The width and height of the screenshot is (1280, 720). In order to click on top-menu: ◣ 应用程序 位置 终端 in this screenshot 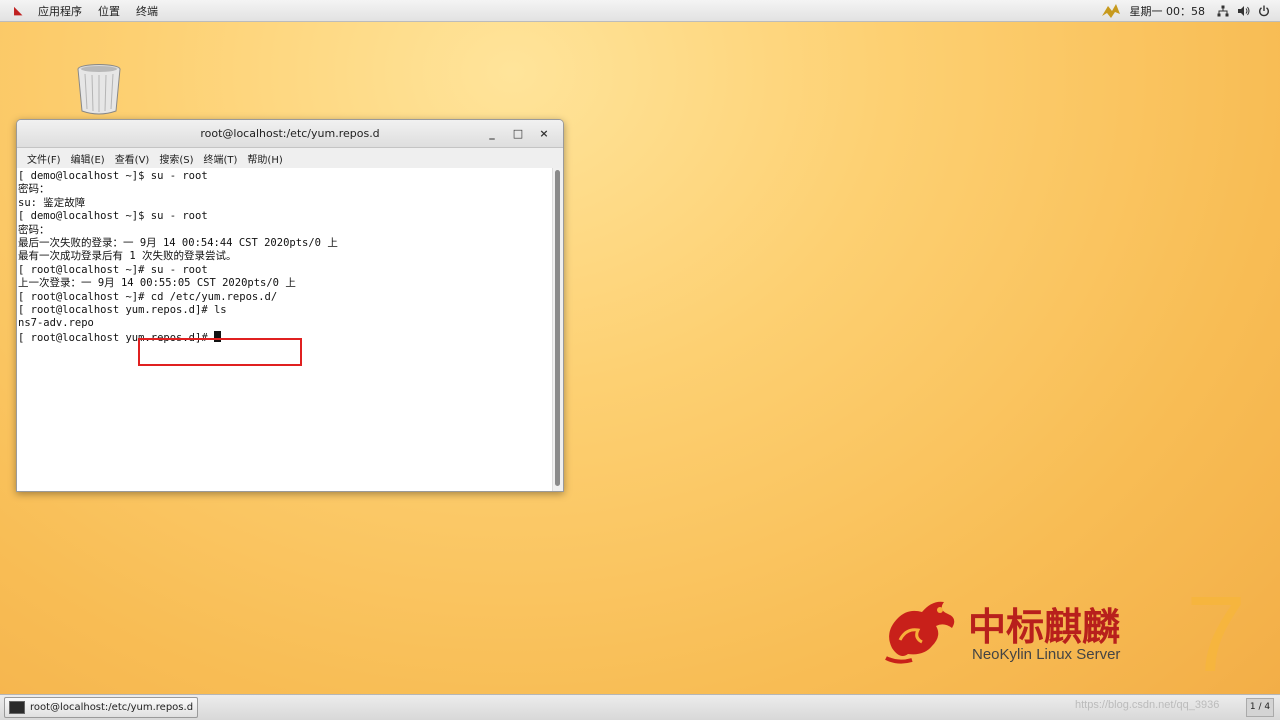, I will do `click(83, 10)`.